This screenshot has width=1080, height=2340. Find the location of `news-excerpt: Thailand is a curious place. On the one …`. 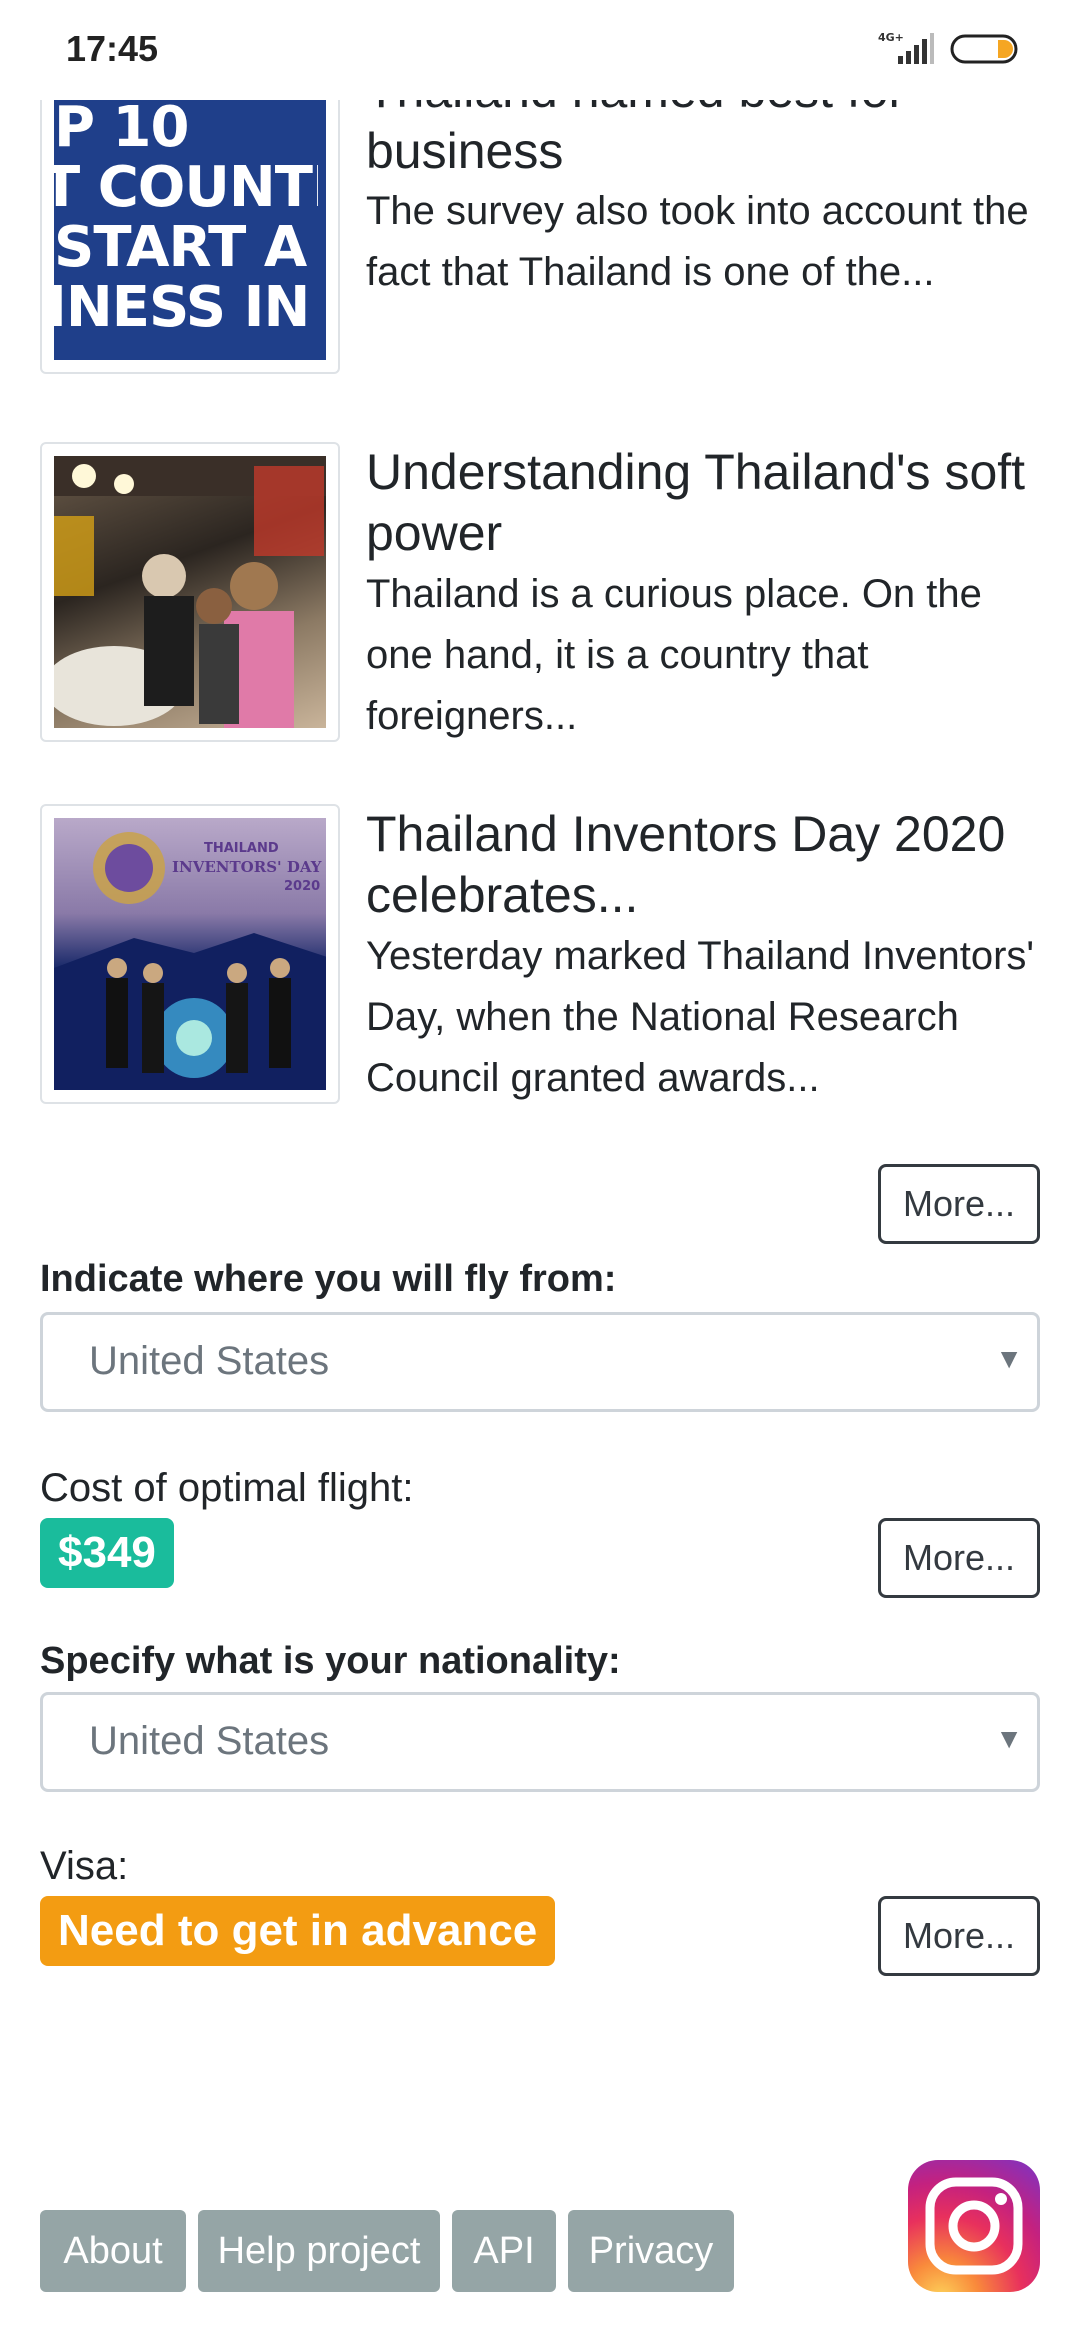

news-excerpt: Thailand is a curious place. On the one … is located at coordinates (674, 655).